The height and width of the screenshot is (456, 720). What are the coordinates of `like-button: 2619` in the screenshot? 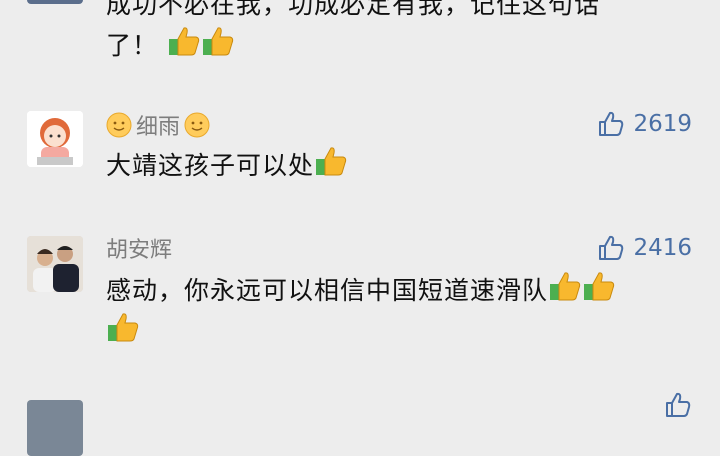 It's located at (644, 124).